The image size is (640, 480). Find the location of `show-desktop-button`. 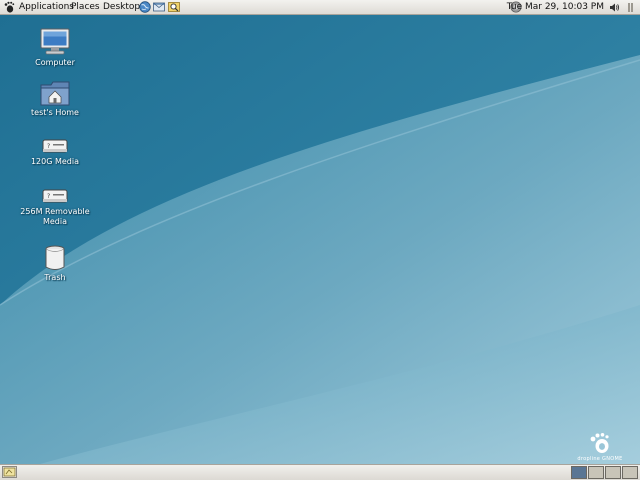

show-desktop-button is located at coordinates (9, 472).